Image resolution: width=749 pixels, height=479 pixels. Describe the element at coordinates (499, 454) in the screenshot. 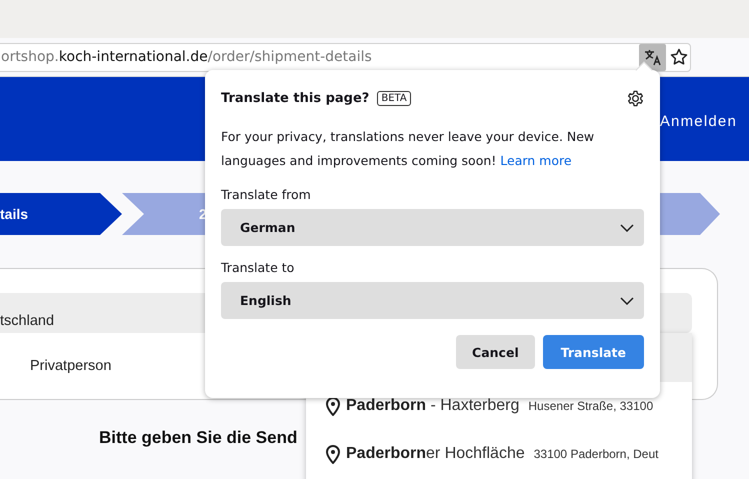

I see `suggestion-item: Paderborner Hochfläche 33100 Paderborn, Deut` at that location.